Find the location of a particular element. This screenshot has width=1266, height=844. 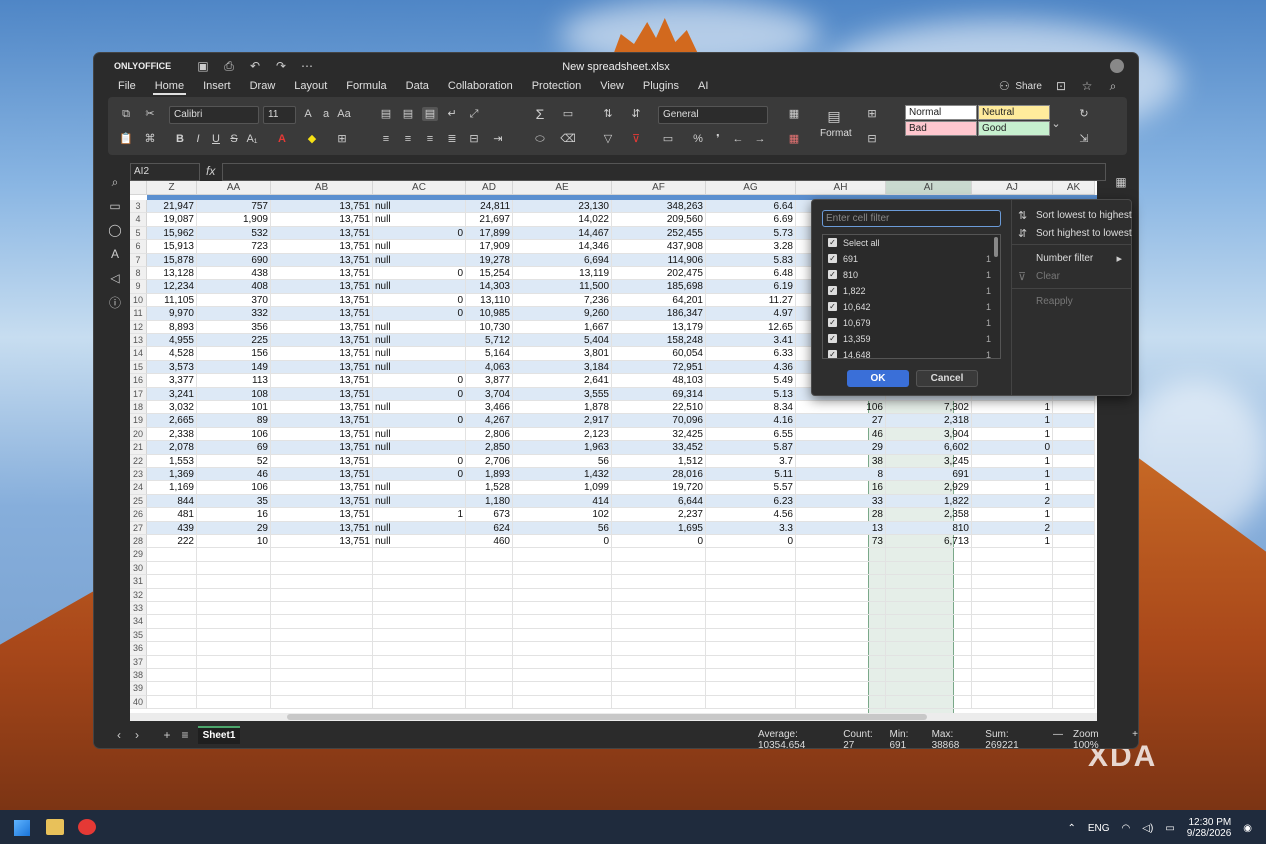

column-header: AB is located at coordinates (322, 188).